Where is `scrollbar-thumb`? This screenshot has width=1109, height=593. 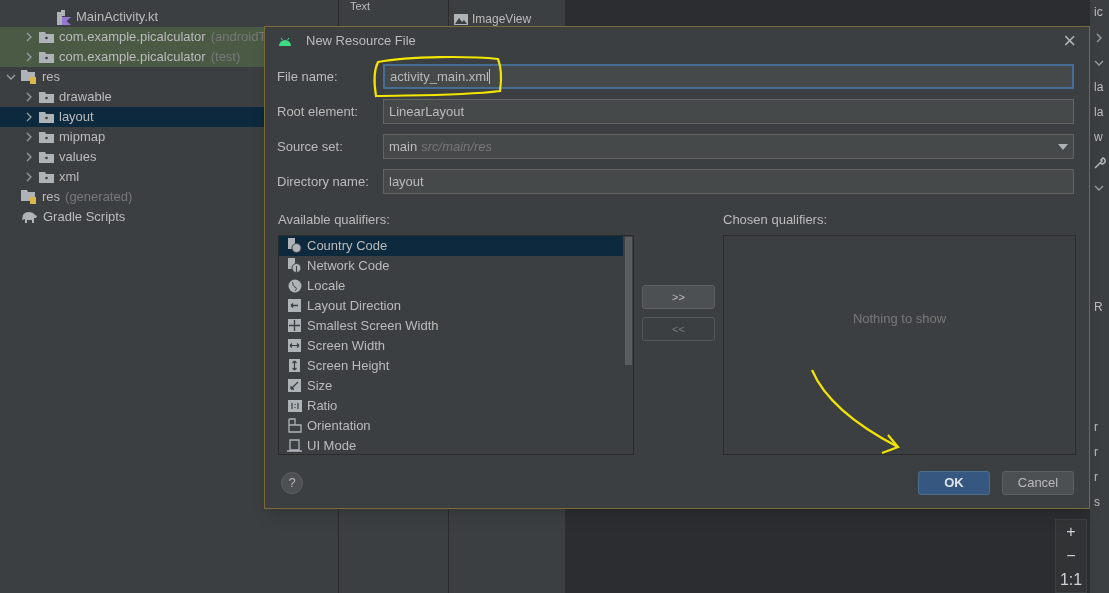 scrollbar-thumb is located at coordinates (628, 300).